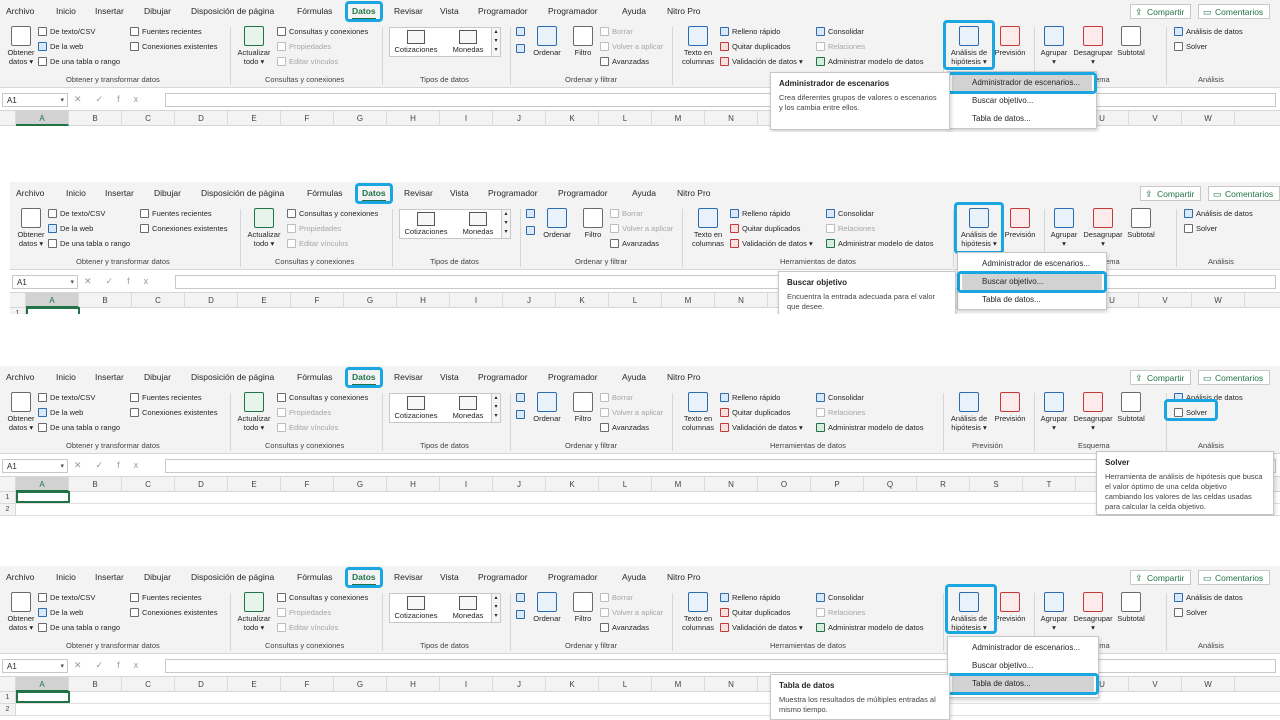 The width and height of the screenshot is (1280, 720). What do you see at coordinates (18, 300) in the screenshot?
I see `select-all-corner` at bounding box center [18, 300].